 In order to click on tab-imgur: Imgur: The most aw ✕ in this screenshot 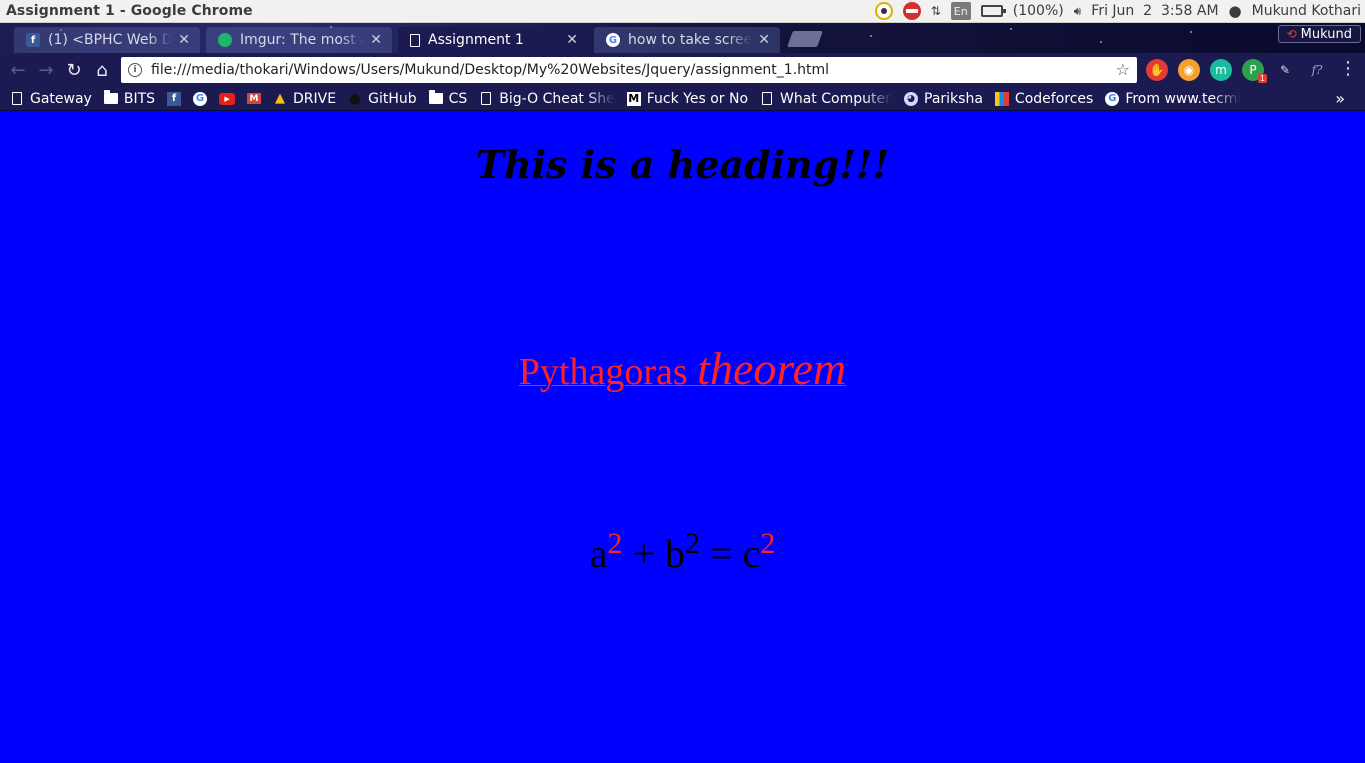, I will do `click(299, 40)`.